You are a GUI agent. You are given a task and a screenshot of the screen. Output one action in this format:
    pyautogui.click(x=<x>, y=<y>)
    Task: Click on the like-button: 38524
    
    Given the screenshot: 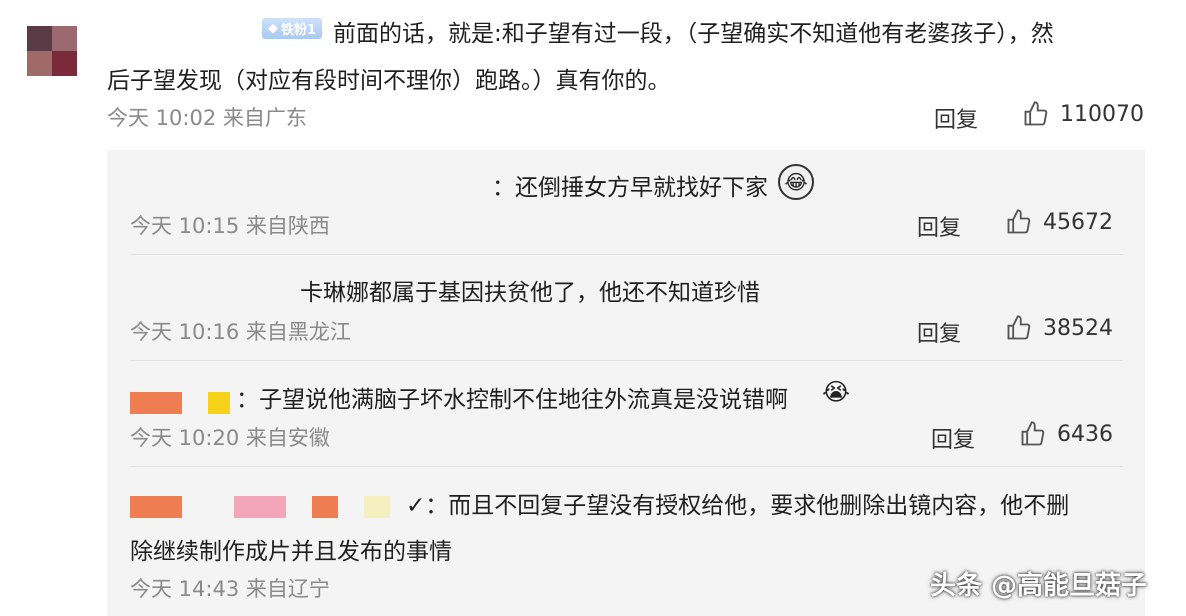 What is the action you would take?
    pyautogui.click(x=1059, y=328)
    